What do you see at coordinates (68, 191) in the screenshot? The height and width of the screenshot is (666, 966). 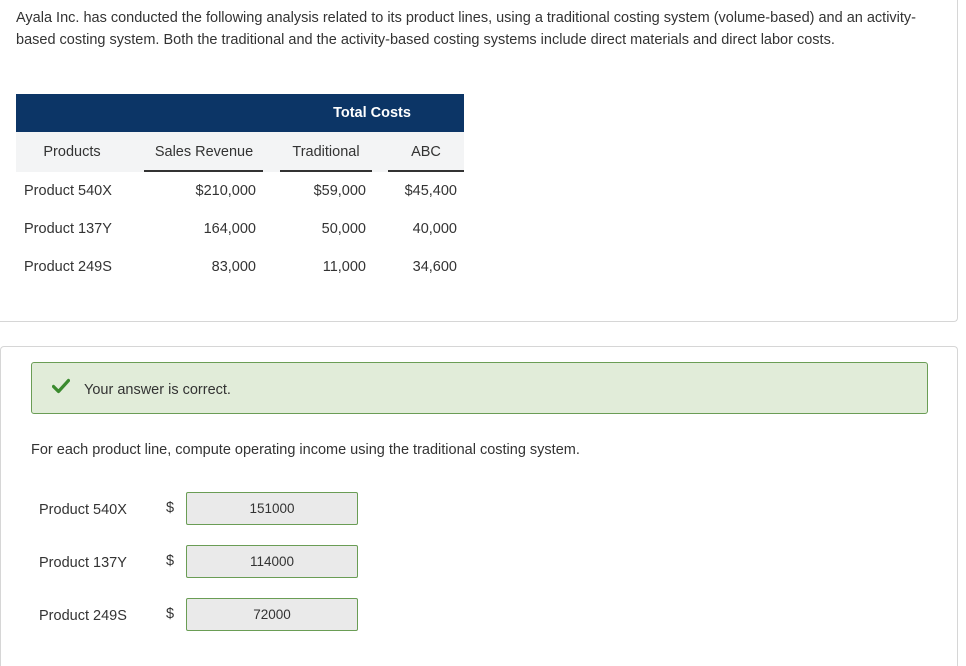 I see `table-row-1-product: Product 540X` at bounding box center [68, 191].